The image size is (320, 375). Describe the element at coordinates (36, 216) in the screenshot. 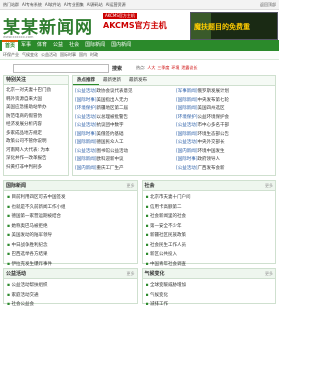

I see `item-text: 德国第一家营运期被结合` at that location.